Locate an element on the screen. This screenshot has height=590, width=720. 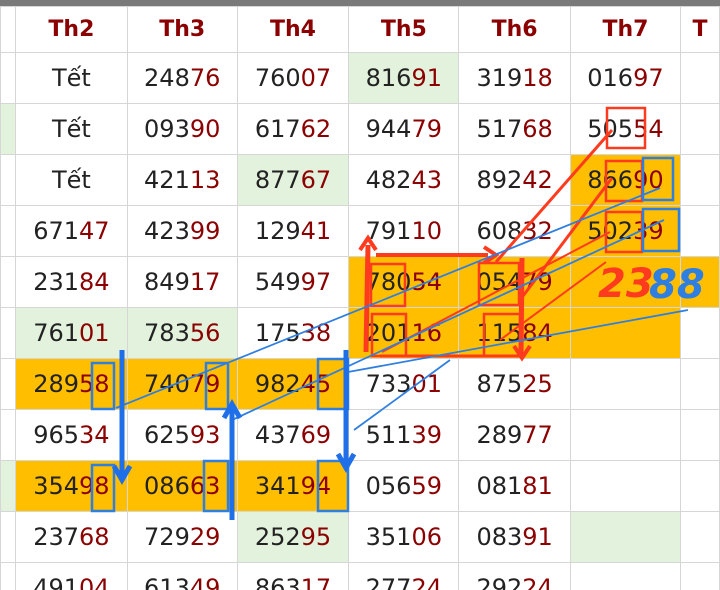
annotation-blue-part: 88 is located at coordinates (677, 285).